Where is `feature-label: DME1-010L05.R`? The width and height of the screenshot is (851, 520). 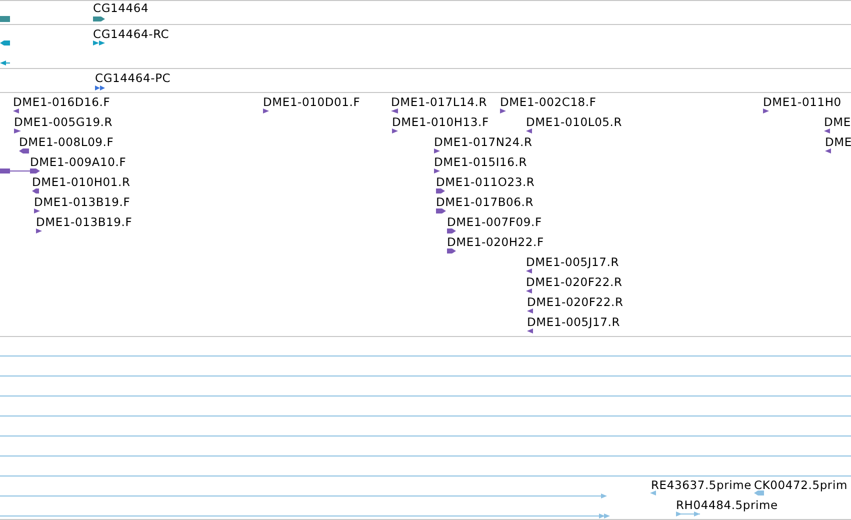 feature-label: DME1-010L05.R is located at coordinates (574, 122).